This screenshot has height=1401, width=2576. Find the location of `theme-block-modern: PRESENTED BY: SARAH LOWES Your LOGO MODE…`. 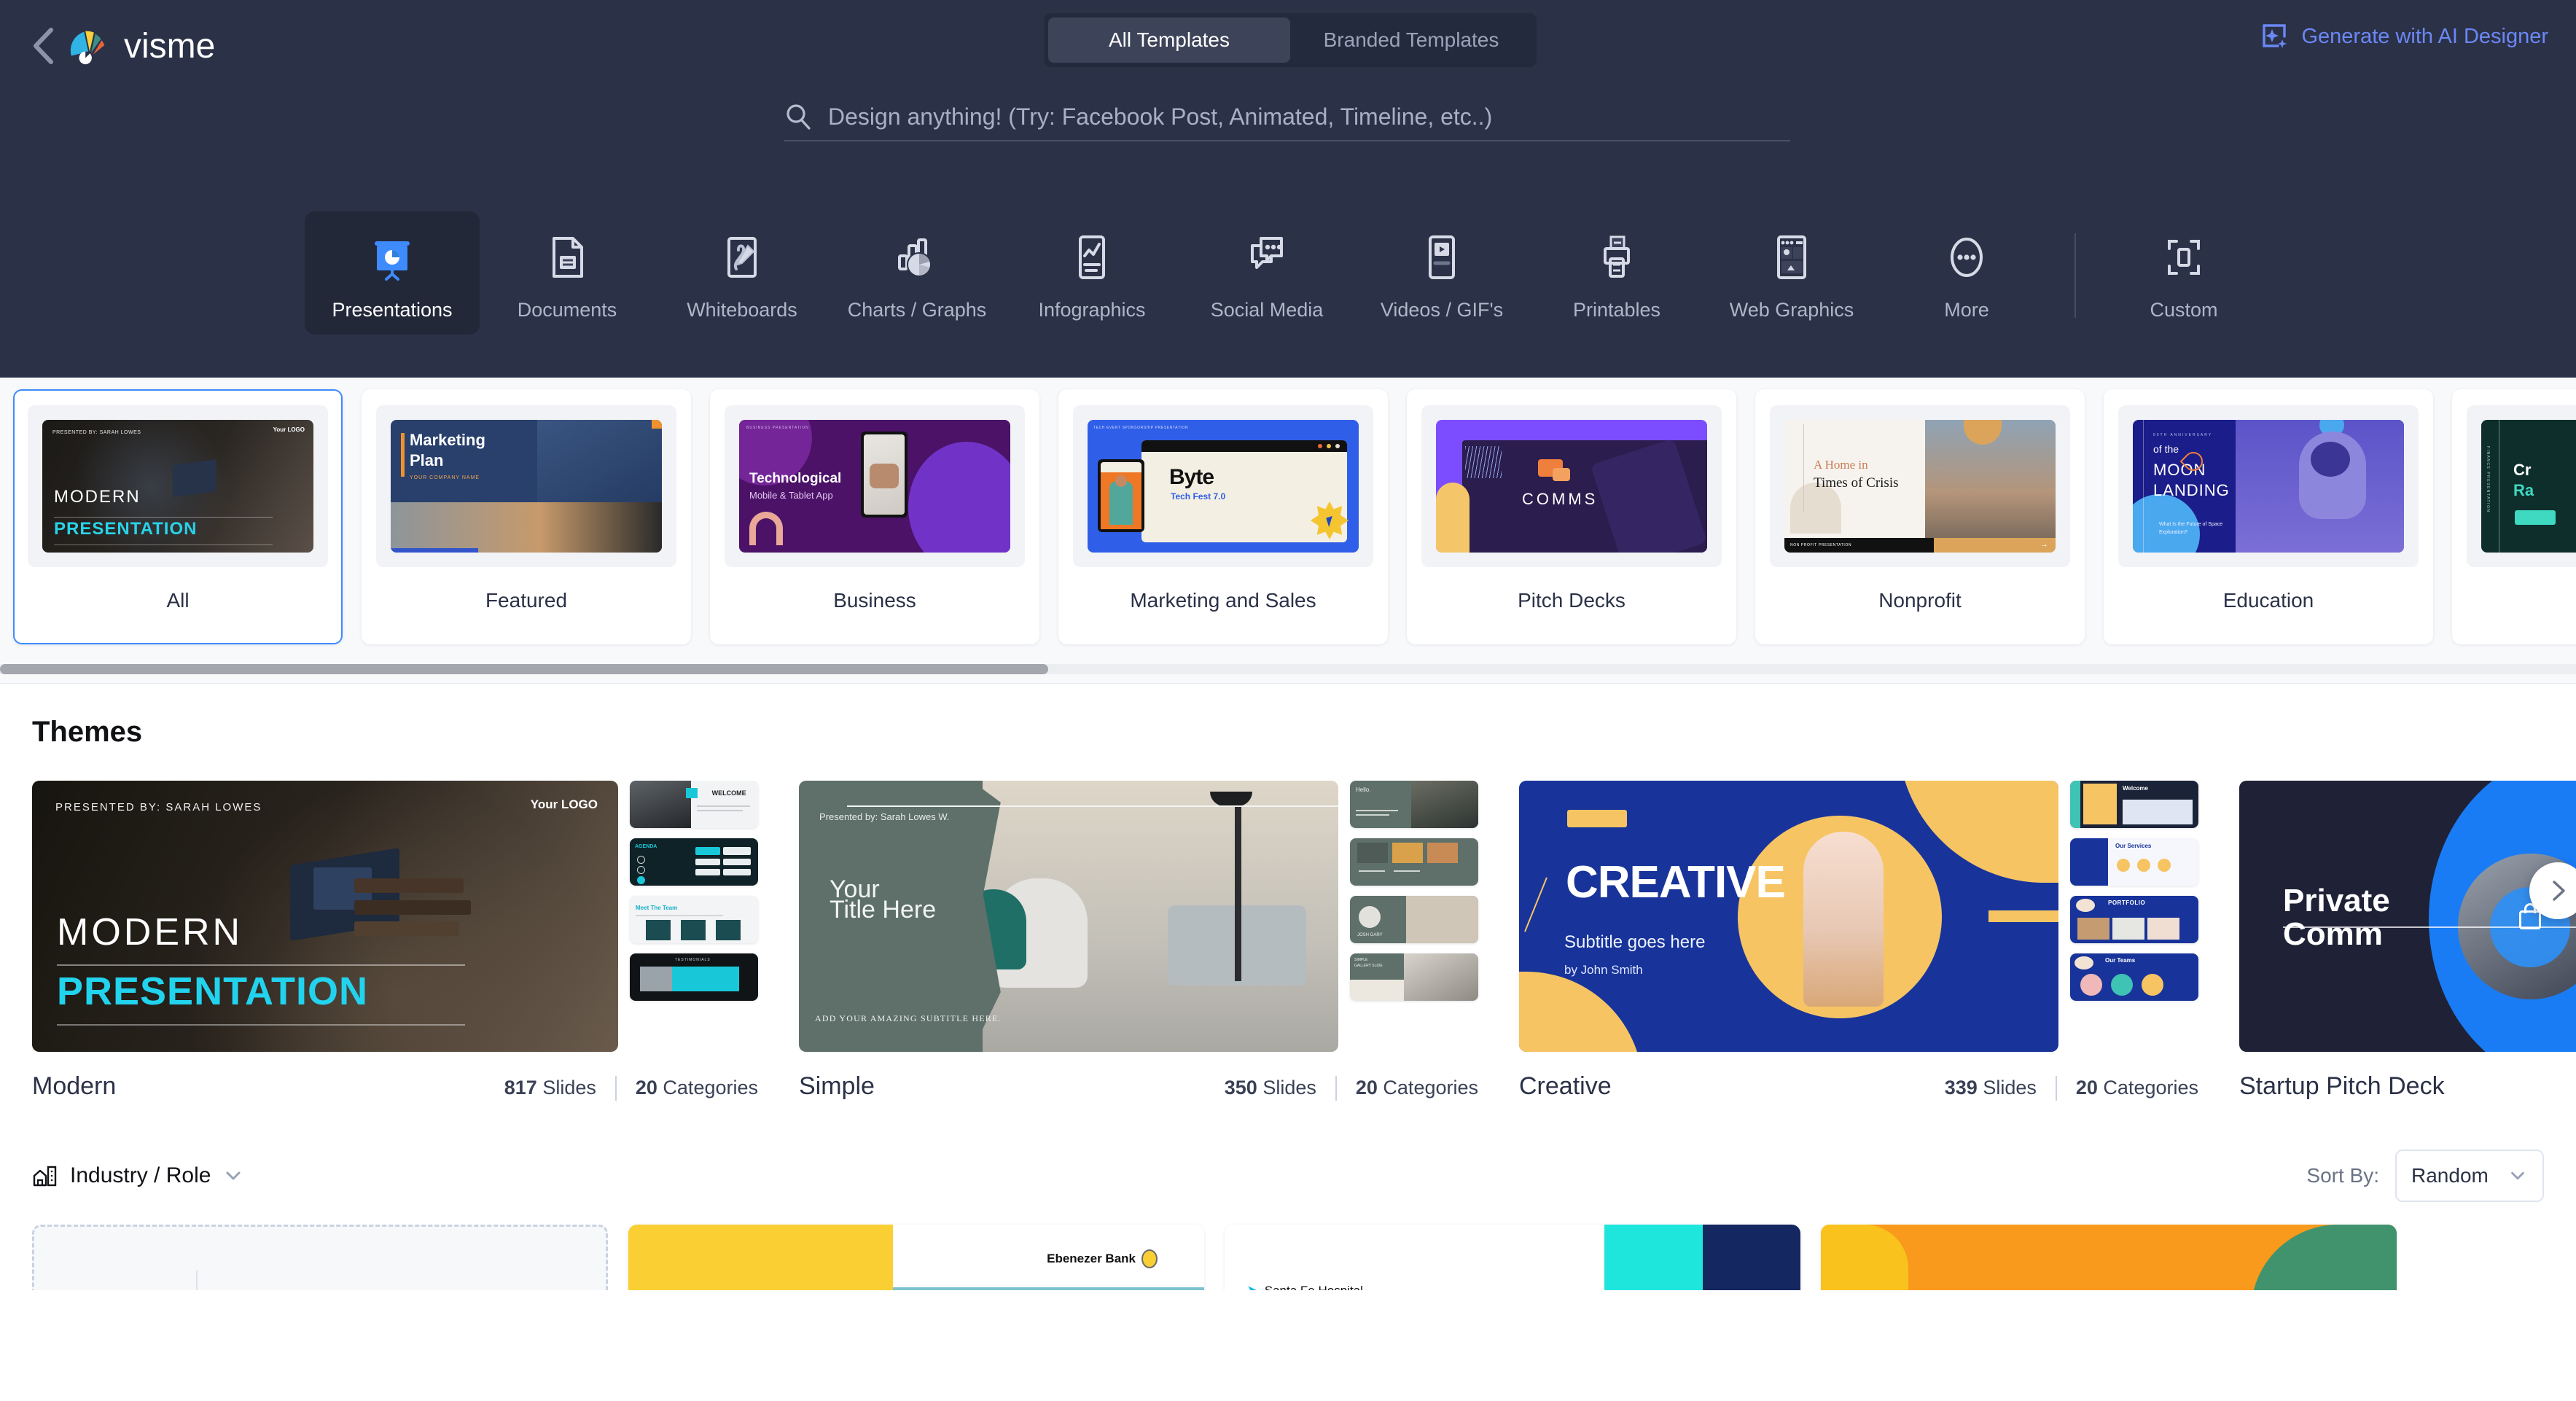

theme-block-modern: PRESENTED BY: SARAH LOWES Your LOGO MODE… is located at coordinates (395, 941).